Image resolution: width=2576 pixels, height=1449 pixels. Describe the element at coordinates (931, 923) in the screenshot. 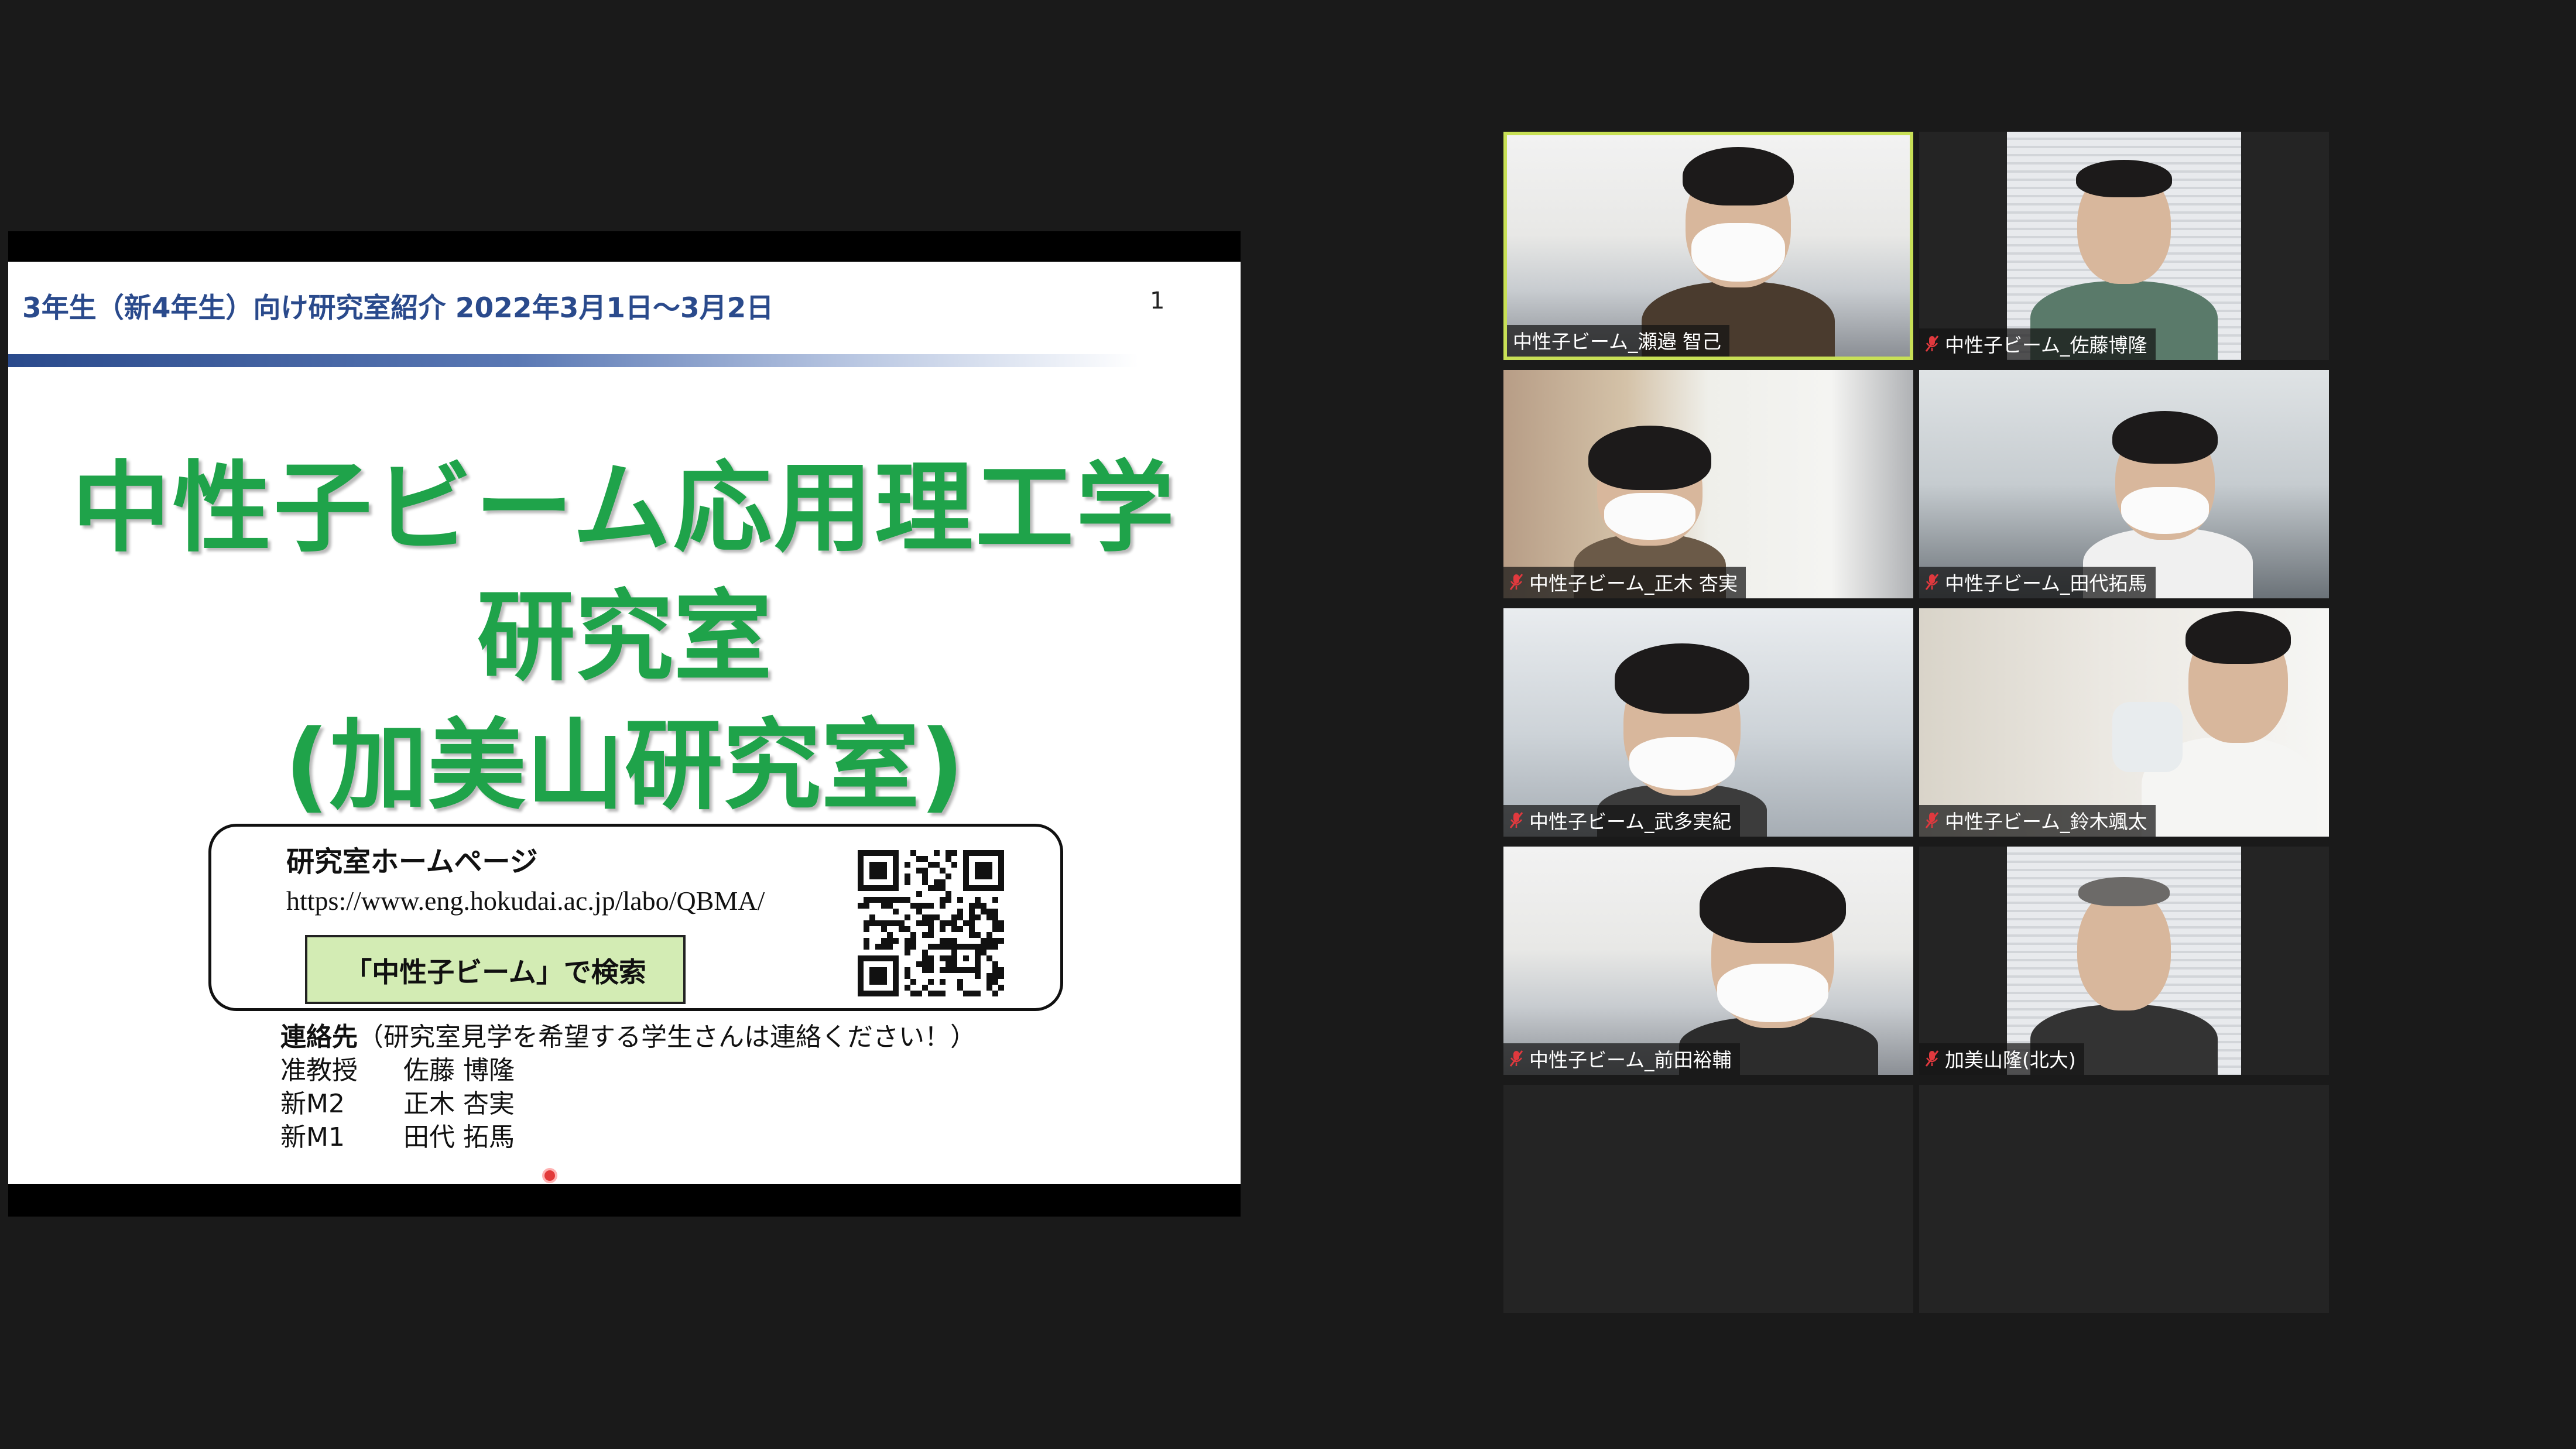

I see `qr-code-icon` at that location.